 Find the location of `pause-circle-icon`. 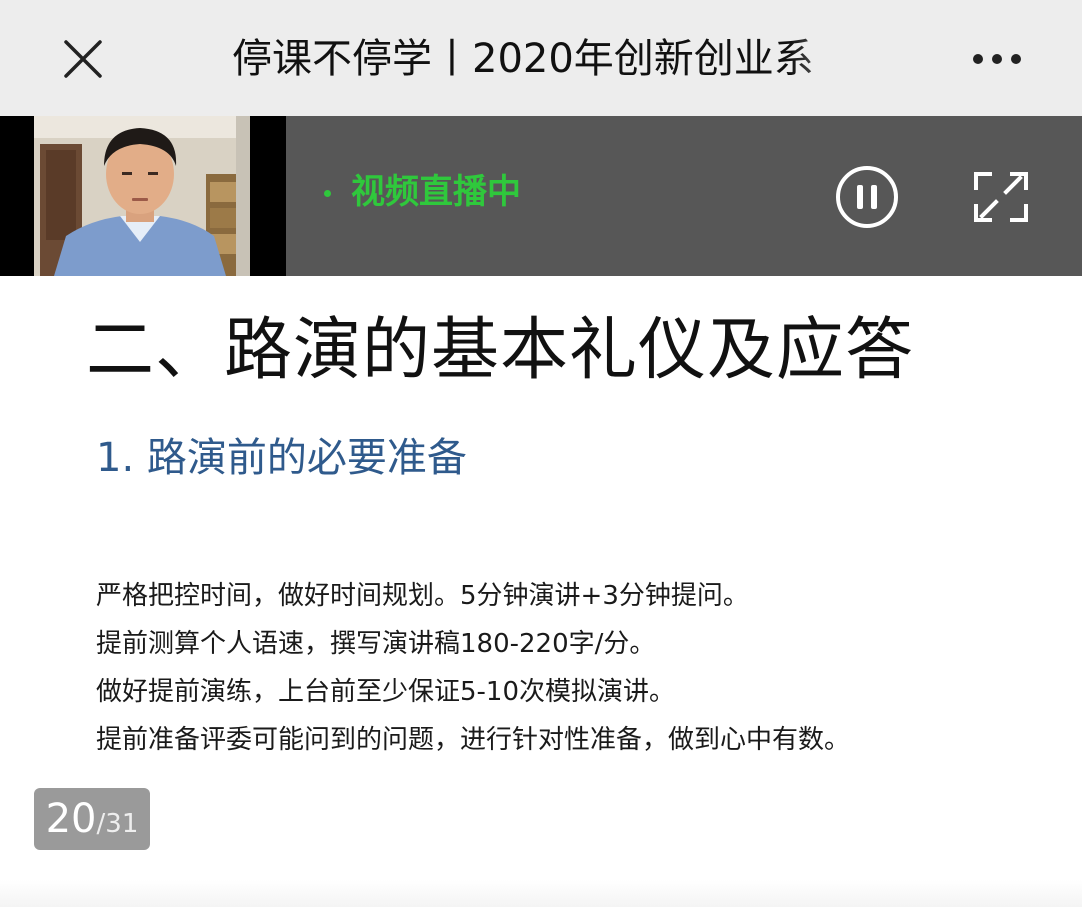

pause-circle-icon is located at coordinates (867, 197).